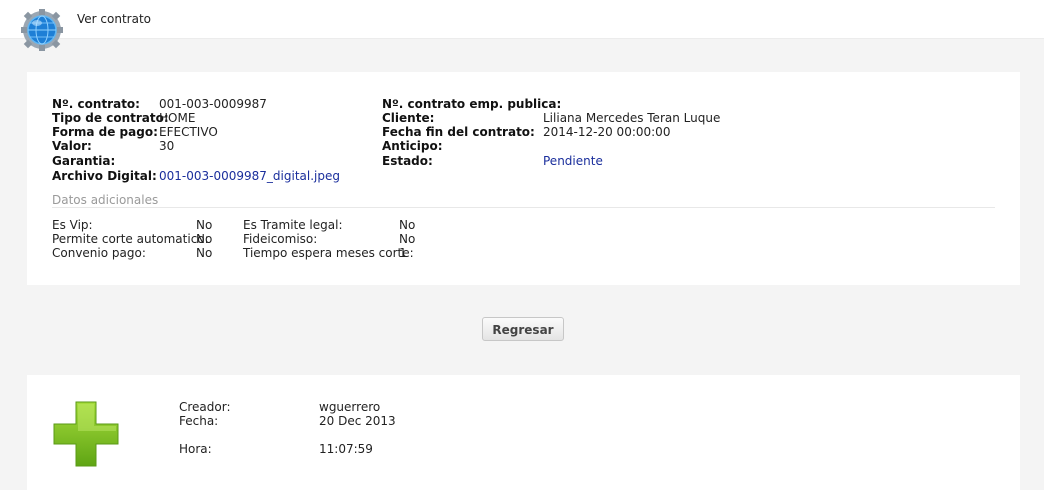 This screenshot has width=1044, height=490. What do you see at coordinates (573, 161) in the screenshot?
I see `status-value: Pendiente` at bounding box center [573, 161].